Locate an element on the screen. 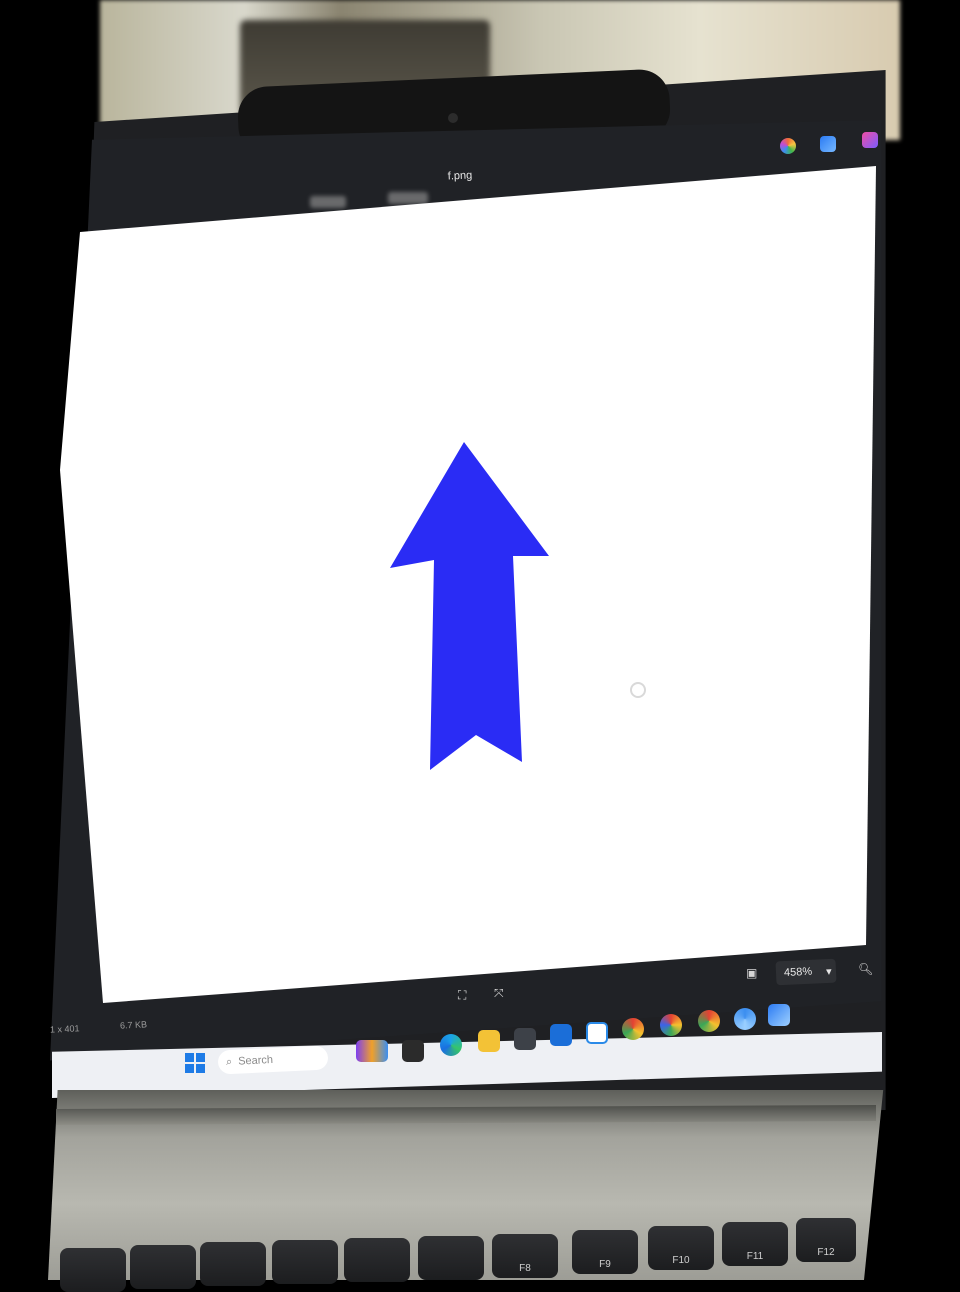 Image resolution: width=960 pixels, height=1292 pixels. taskbar-search: ⌕ Search is located at coordinates (273, 1060).